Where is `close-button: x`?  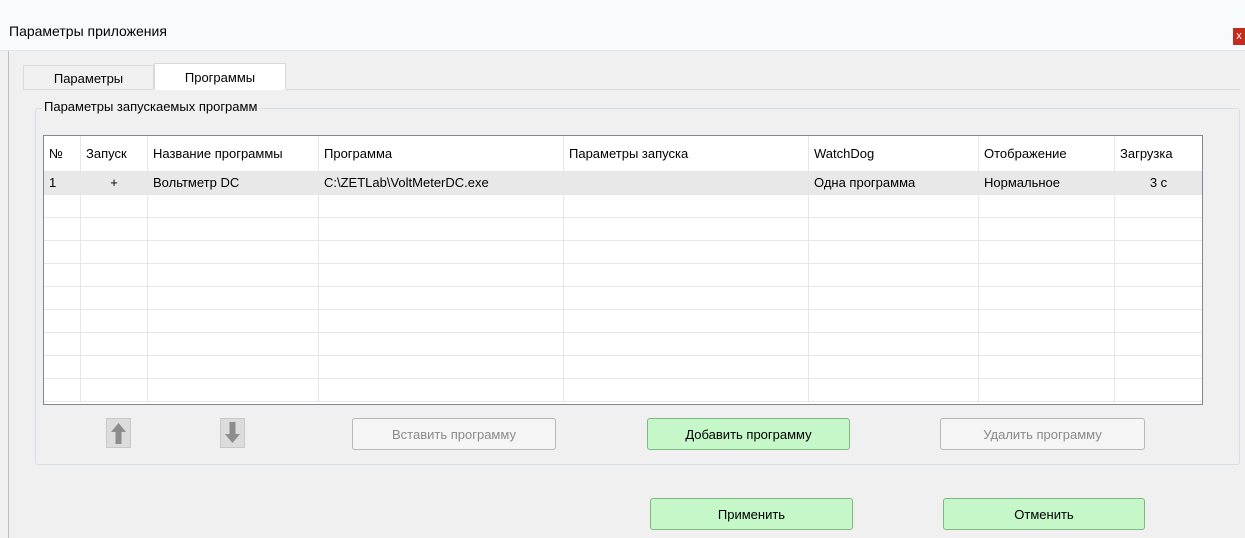
close-button: x is located at coordinates (1239, 36).